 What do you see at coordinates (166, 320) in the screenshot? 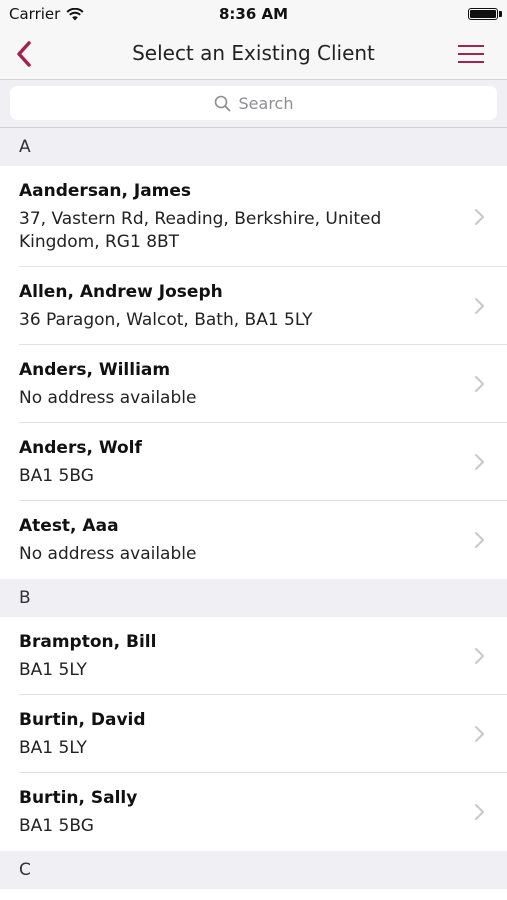
I see `client-address: 36 Paragon, Walcot, Bath, BA1 5LY` at bounding box center [166, 320].